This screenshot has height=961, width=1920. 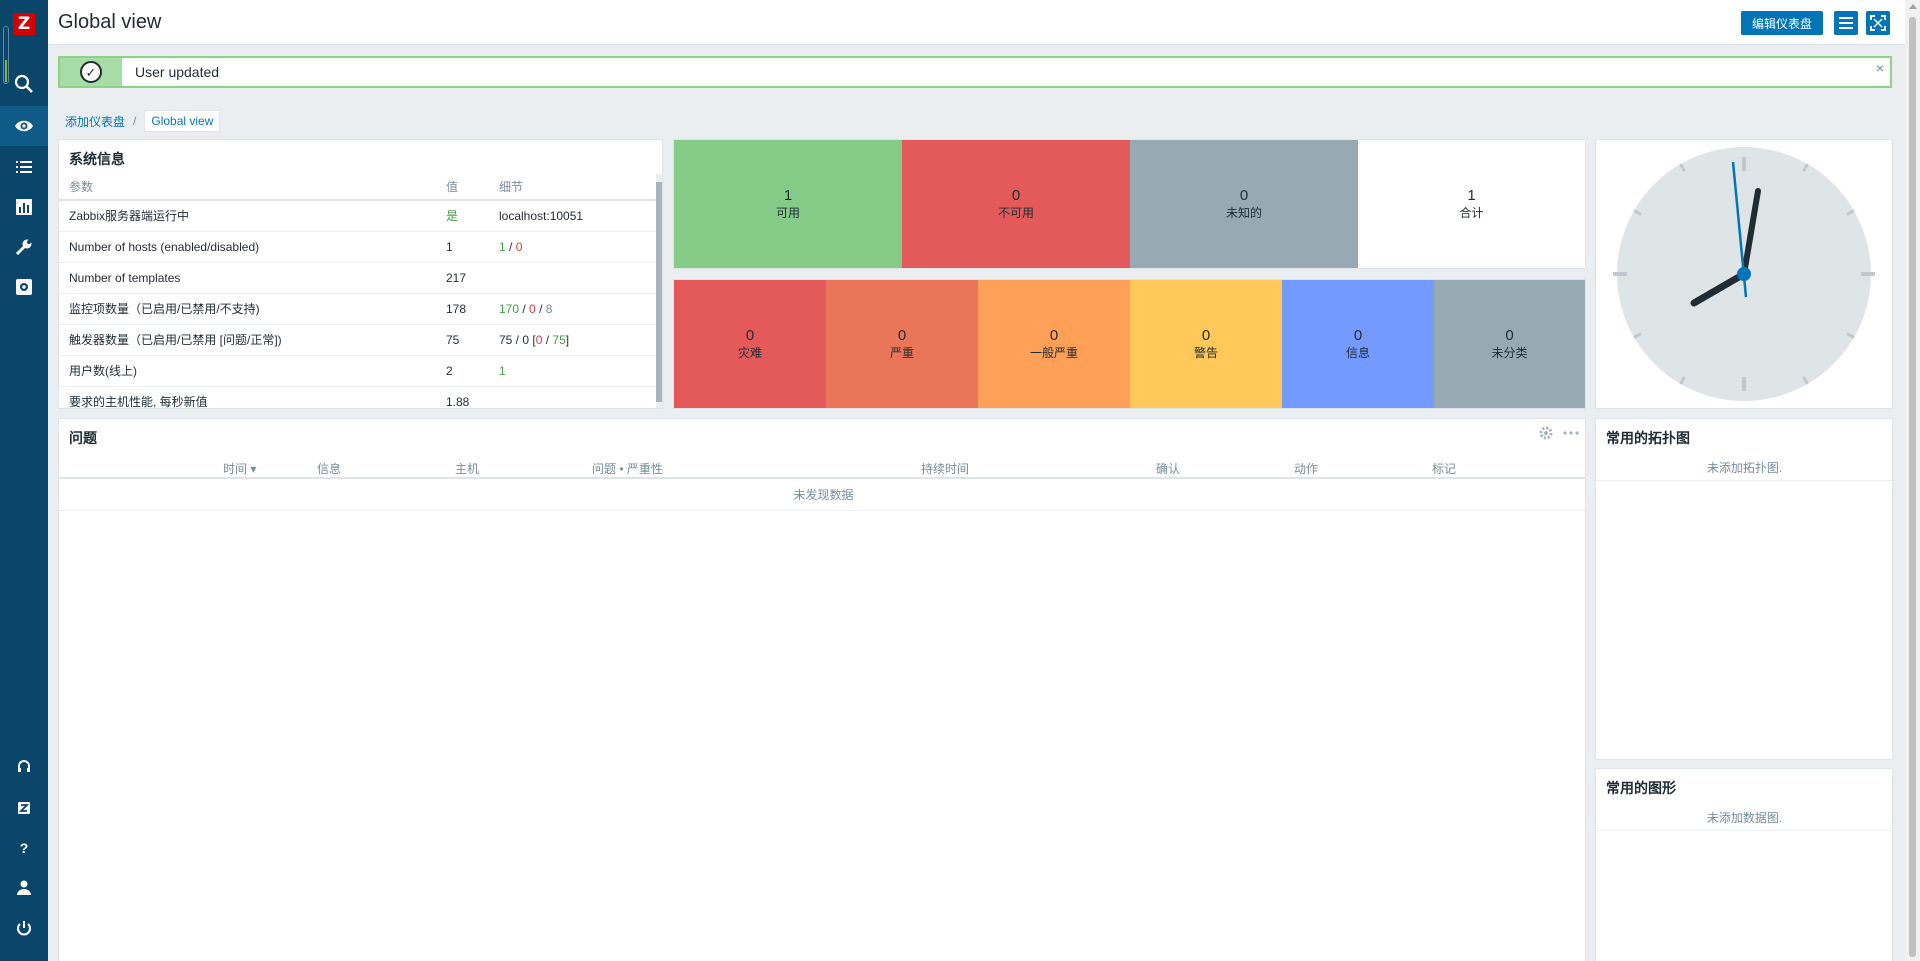 What do you see at coordinates (976, 22) in the screenshot?
I see `page-header: Global view 编辑仪表盘` at bounding box center [976, 22].